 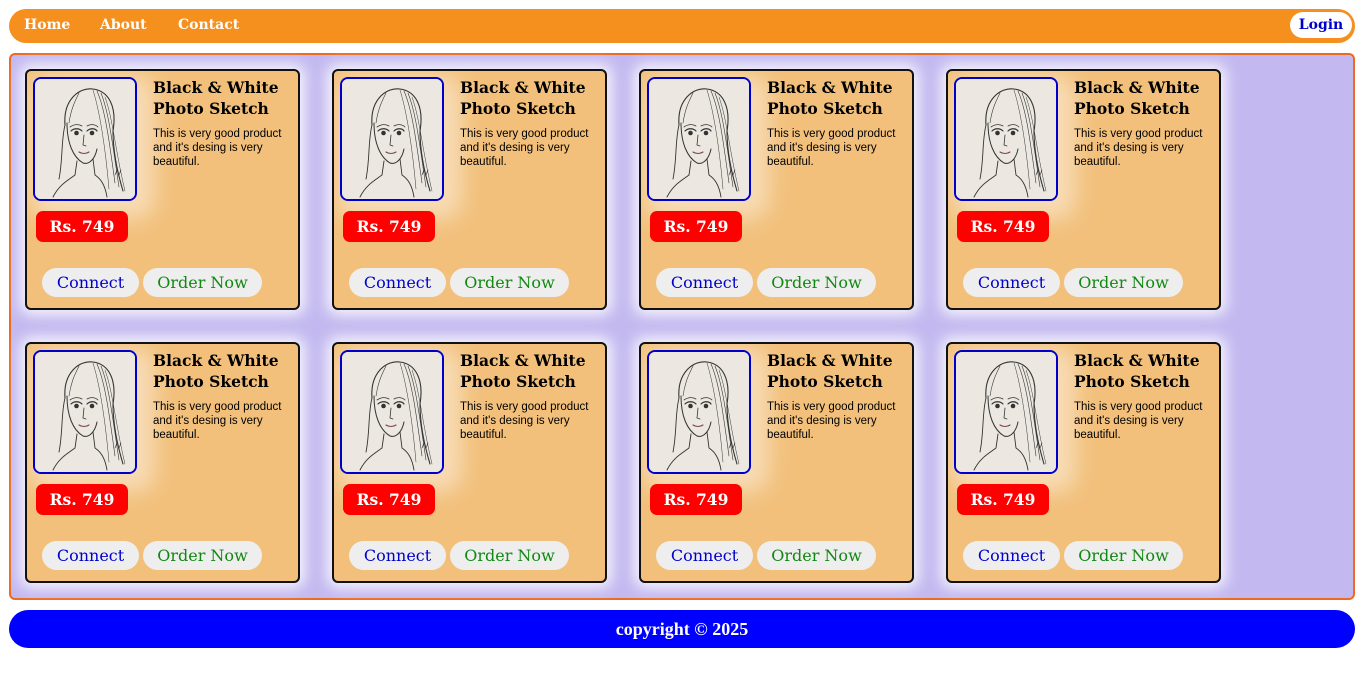 I want to click on nav-about-link: About, so click(x=123, y=25).